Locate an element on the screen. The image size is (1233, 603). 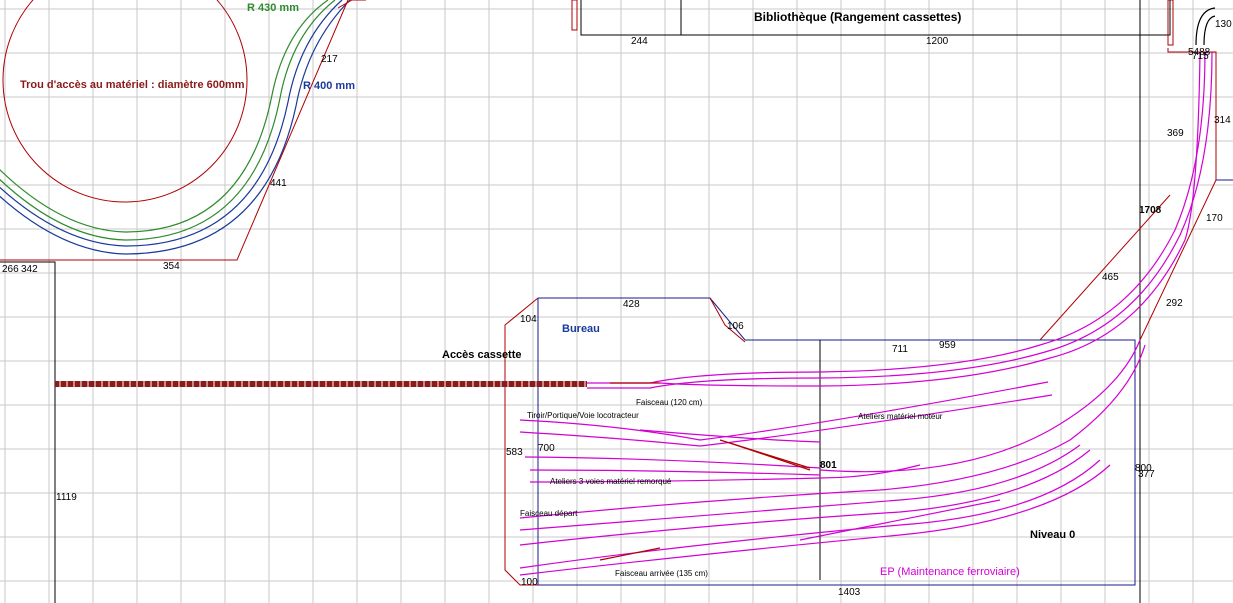
dimension-label: 700 is located at coordinates (546, 448).